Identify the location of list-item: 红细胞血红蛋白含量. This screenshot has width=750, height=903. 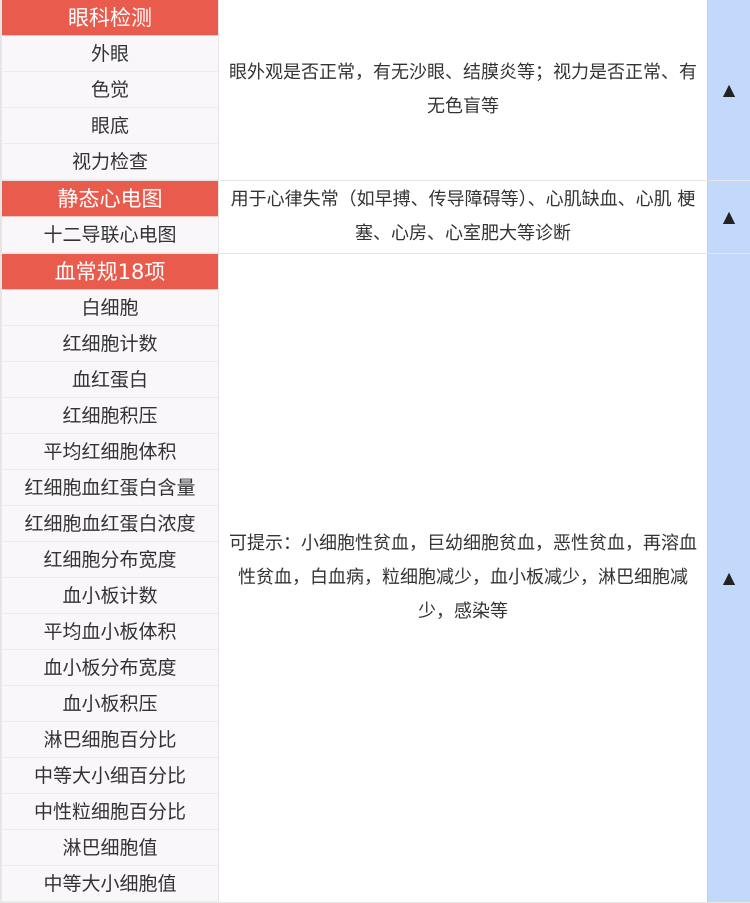
(110, 488).